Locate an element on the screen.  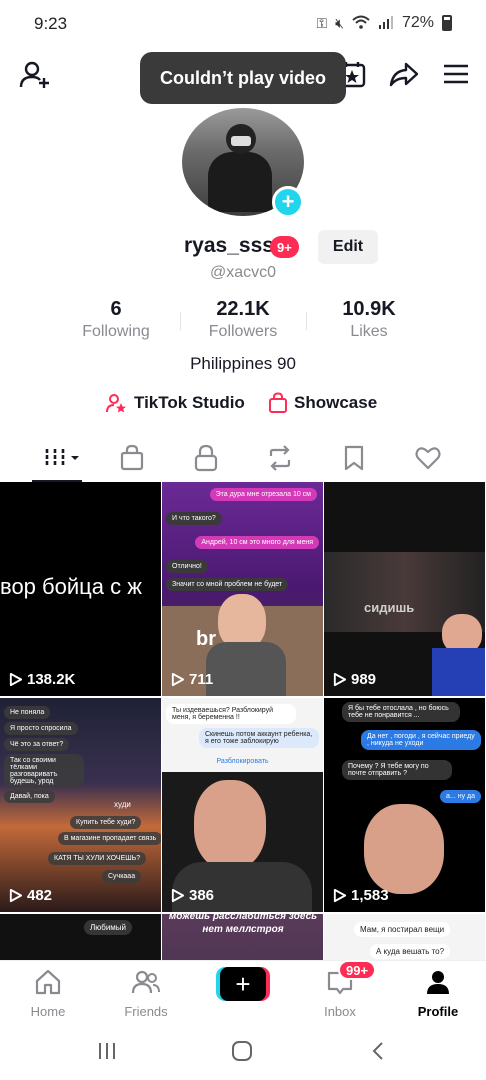
bottom-nav: Home Friends + Inbox Profile is located at coordinates (243, 990).